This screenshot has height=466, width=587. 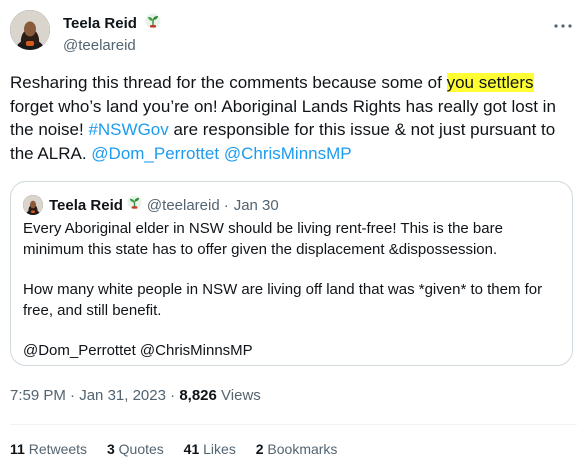 What do you see at coordinates (38, 395) in the screenshot?
I see `tweet-time: 7:59 PM` at bounding box center [38, 395].